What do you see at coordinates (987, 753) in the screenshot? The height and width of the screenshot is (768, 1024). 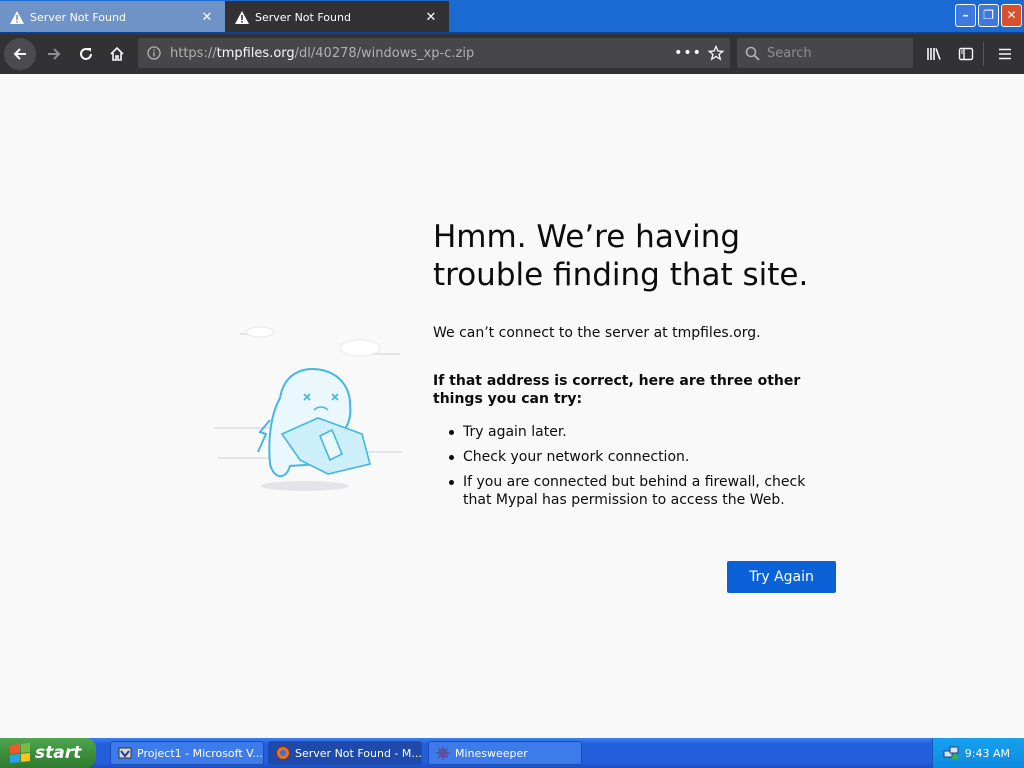 I see `clock: 9:43 AM` at bounding box center [987, 753].